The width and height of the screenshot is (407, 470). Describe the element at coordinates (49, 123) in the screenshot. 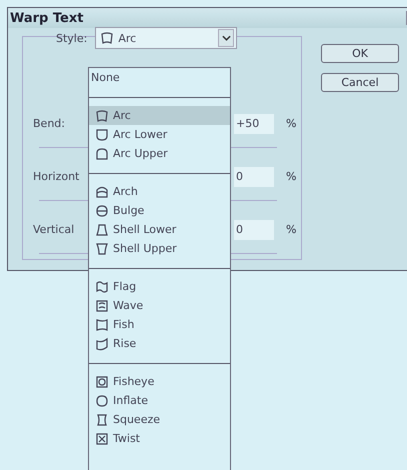

I see `field-label: Bend:` at that location.